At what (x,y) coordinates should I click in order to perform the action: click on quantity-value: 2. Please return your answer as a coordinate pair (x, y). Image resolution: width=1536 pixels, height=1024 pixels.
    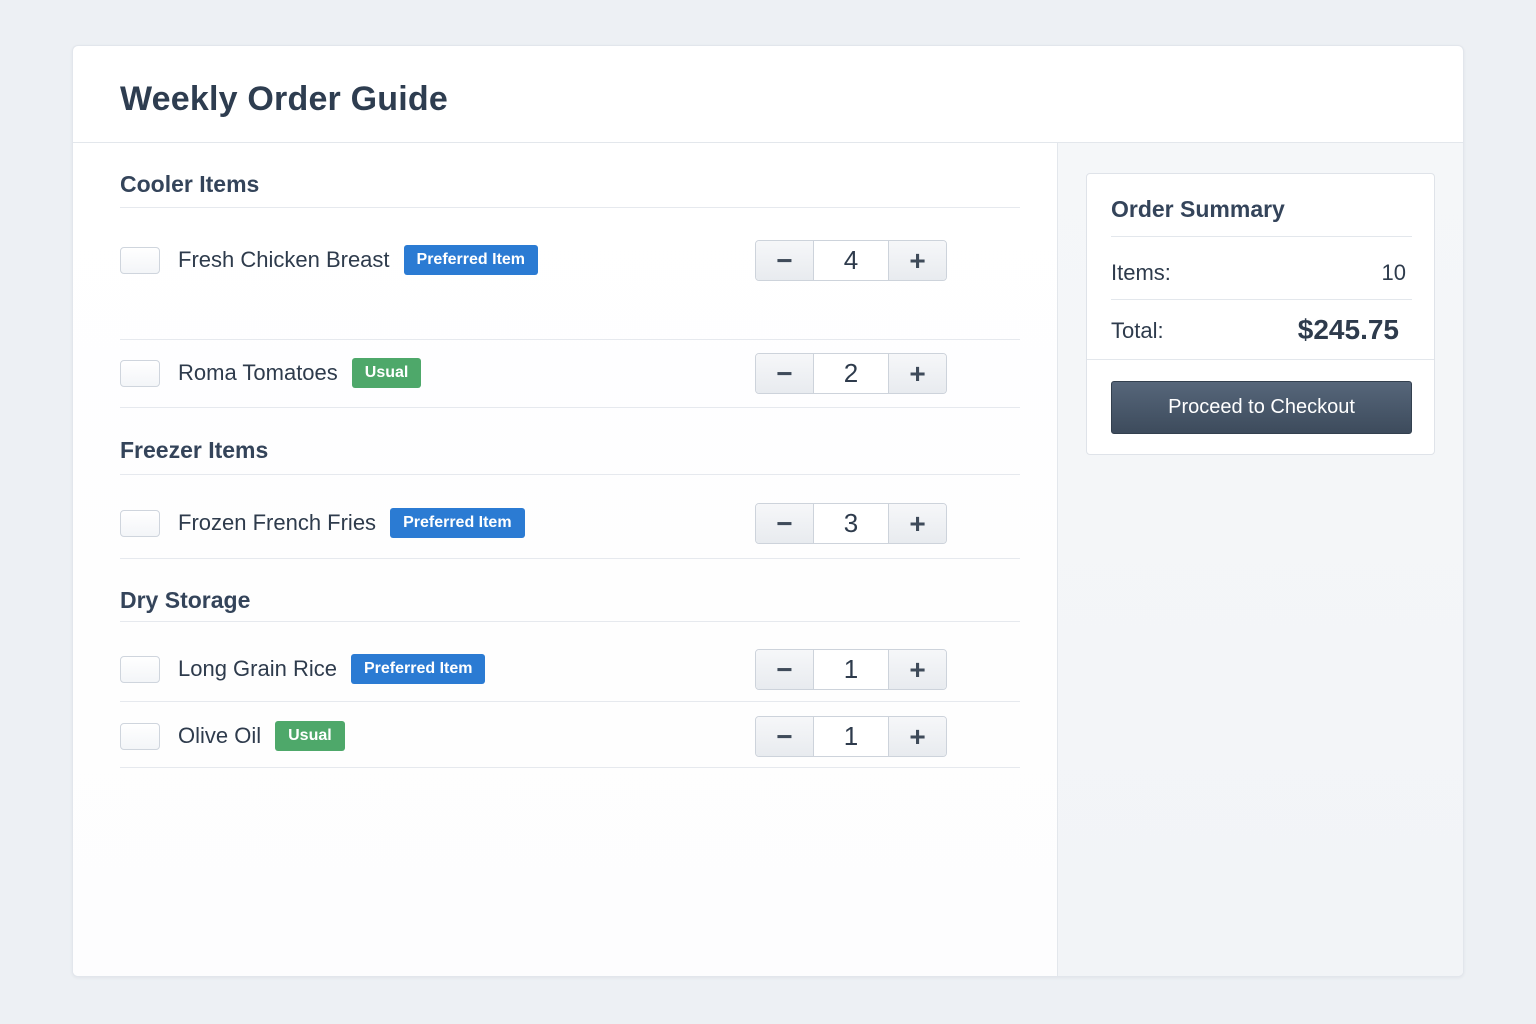
    Looking at the image, I should click on (851, 373).